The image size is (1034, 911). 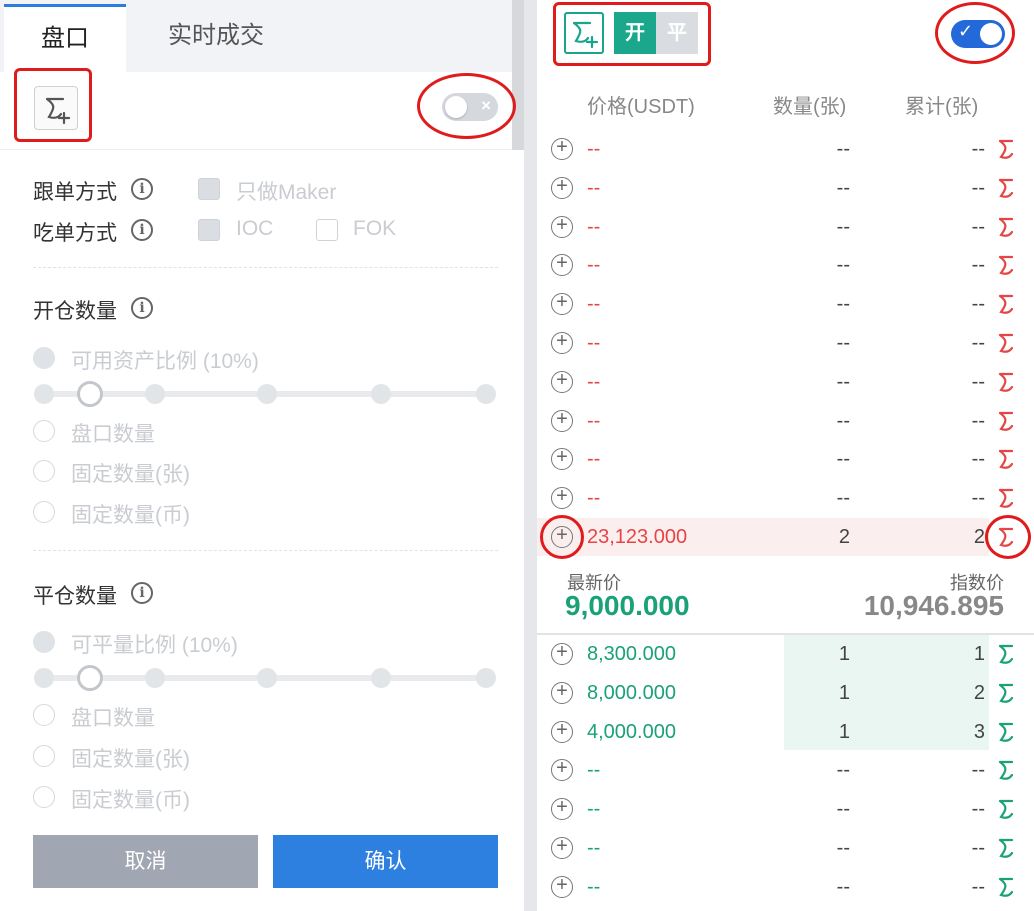 I want to click on cancel-button: 取消, so click(x=145, y=861).